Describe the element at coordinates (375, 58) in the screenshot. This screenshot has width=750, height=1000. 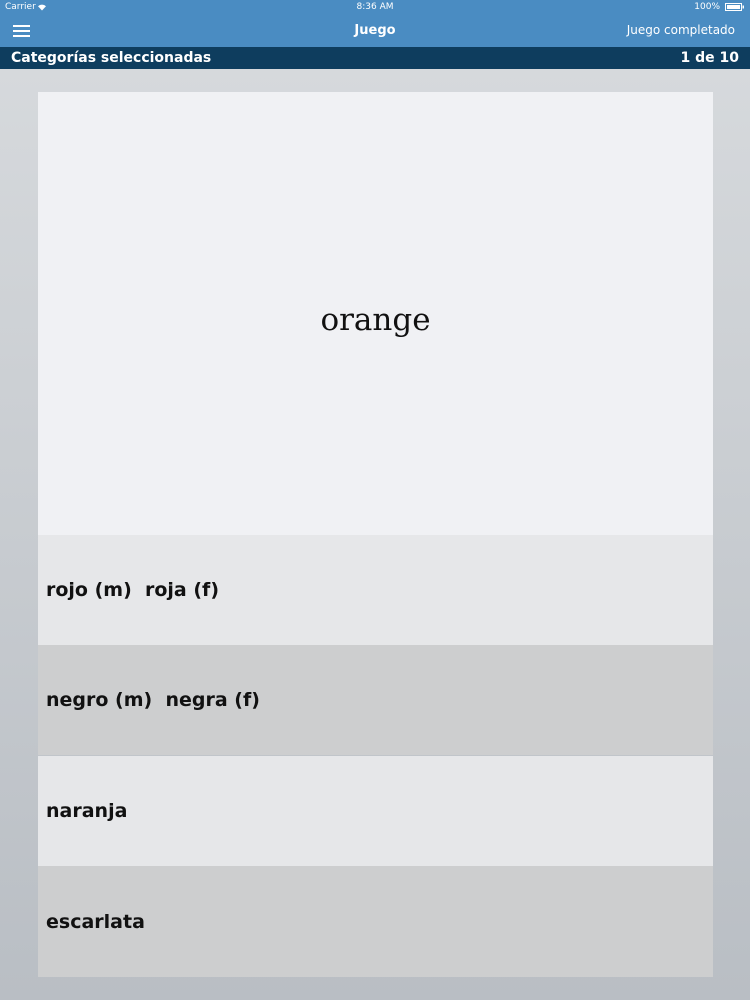
I see `category-bar: Categorías seleccionadas 1 de 10` at that location.